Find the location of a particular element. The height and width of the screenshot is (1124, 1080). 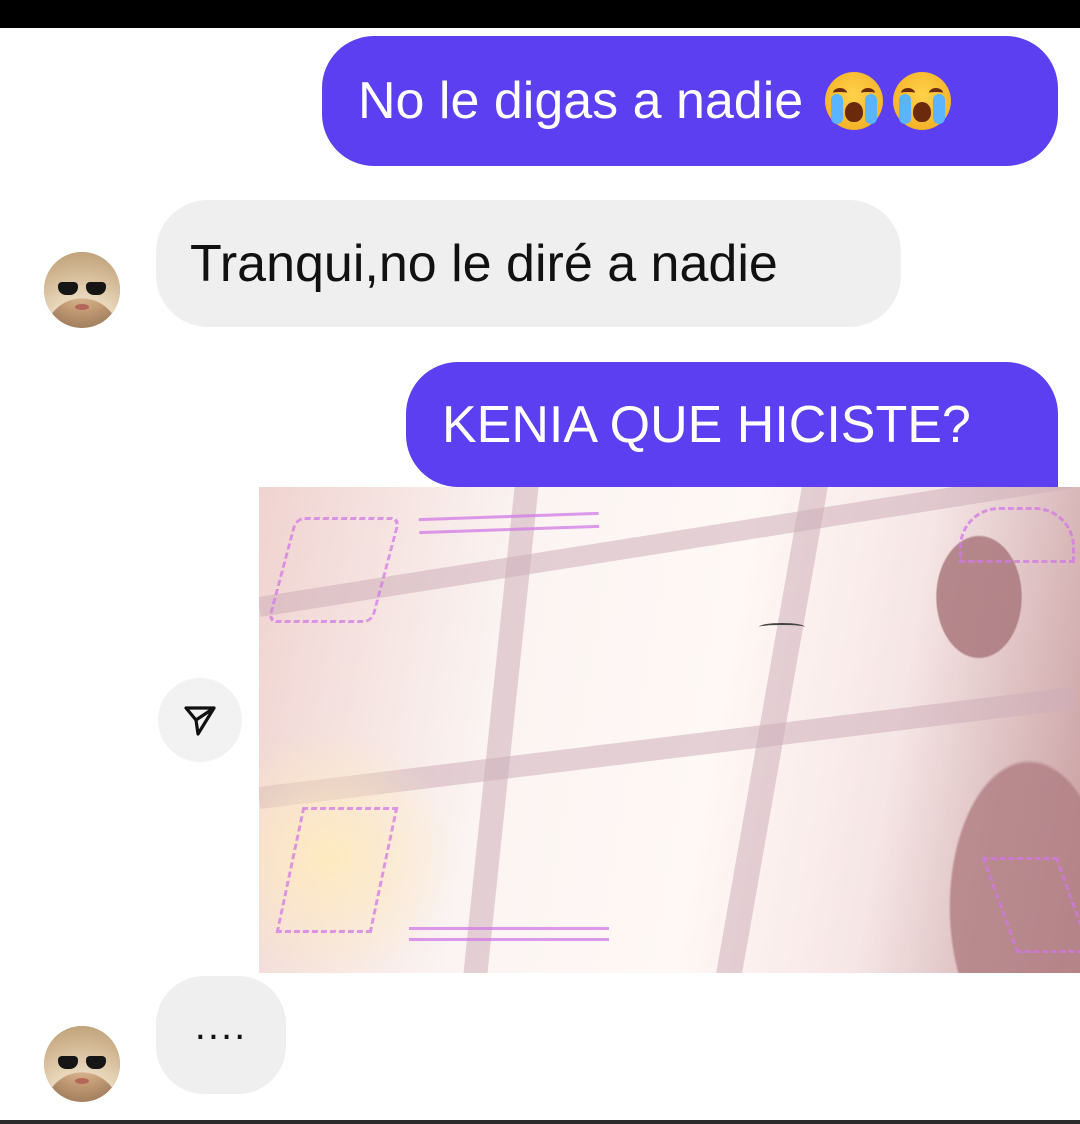

message-text: Tranqui,no le diré a nadie is located at coordinates (484, 263).